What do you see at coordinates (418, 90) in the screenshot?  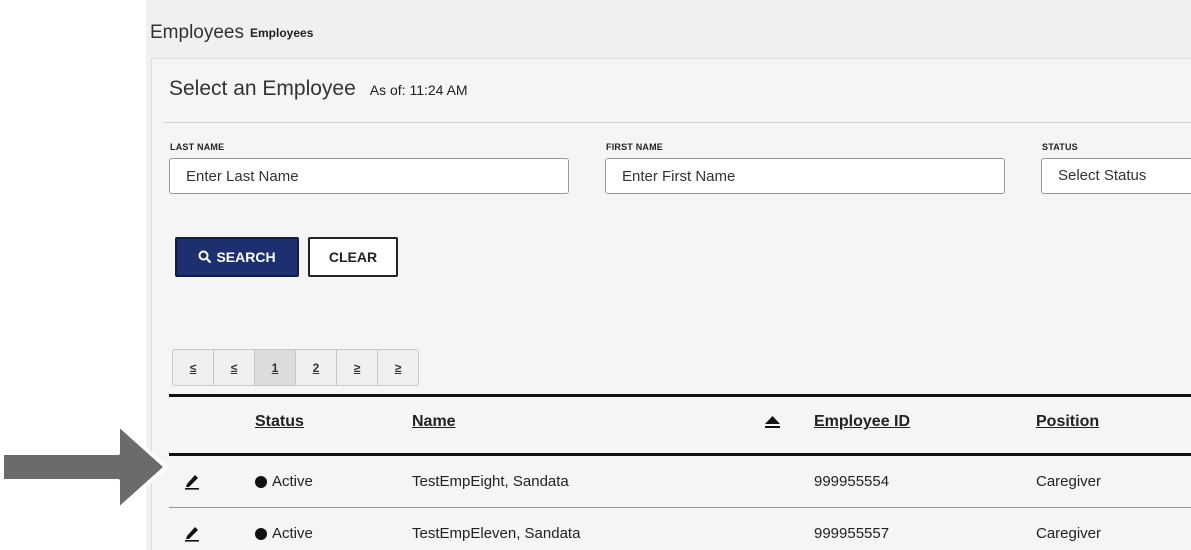 I see `as-of-timestamp: As of: 11:24 AM` at bounding box center [418, 90].